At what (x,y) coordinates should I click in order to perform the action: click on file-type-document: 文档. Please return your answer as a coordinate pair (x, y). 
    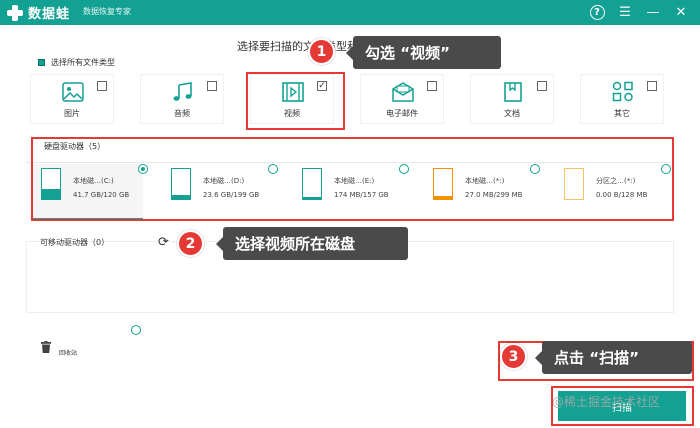
    Looking at the image, I should click on (512, 99).